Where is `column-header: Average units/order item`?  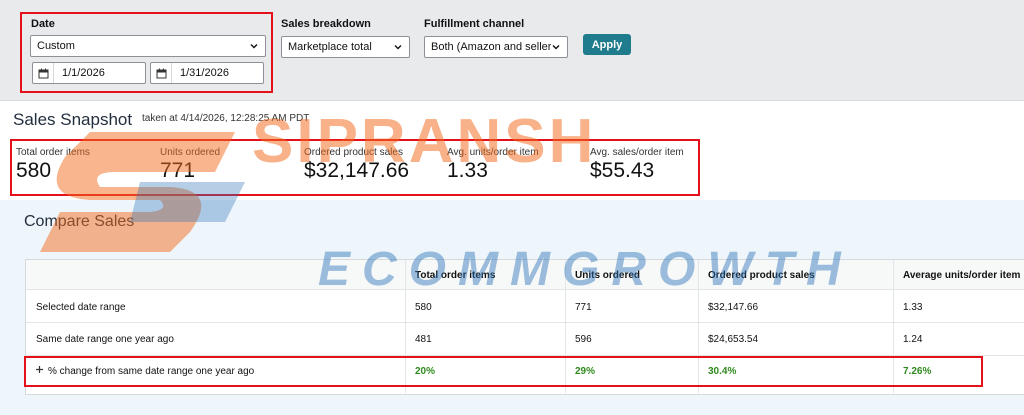
column-header: Average units/order item is located at coordinates (962, 275).